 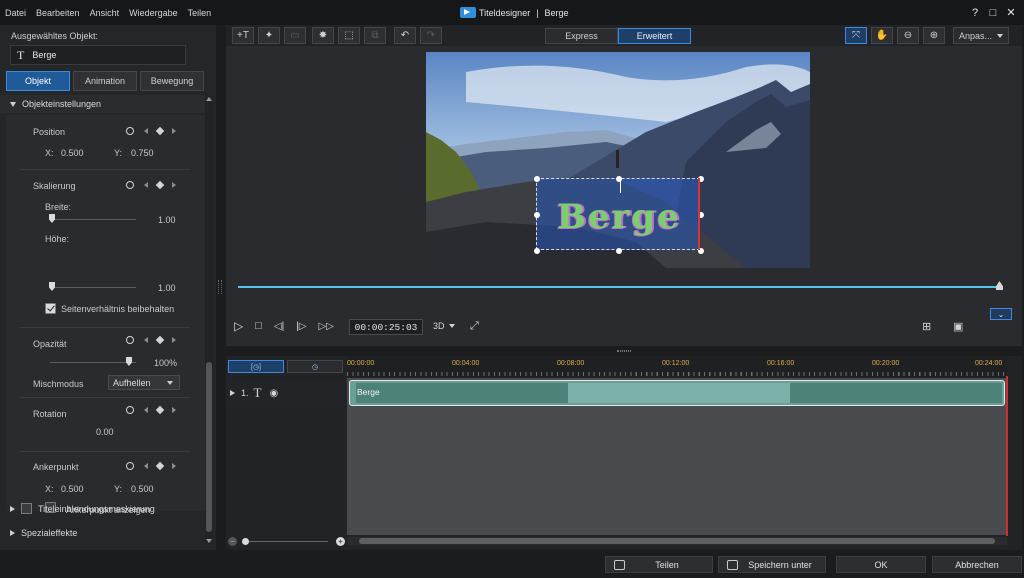 What do you see at coordinates (659, 564) in the screenshot?
I see `share-button: Teilen` at bounding box center [659, 564].